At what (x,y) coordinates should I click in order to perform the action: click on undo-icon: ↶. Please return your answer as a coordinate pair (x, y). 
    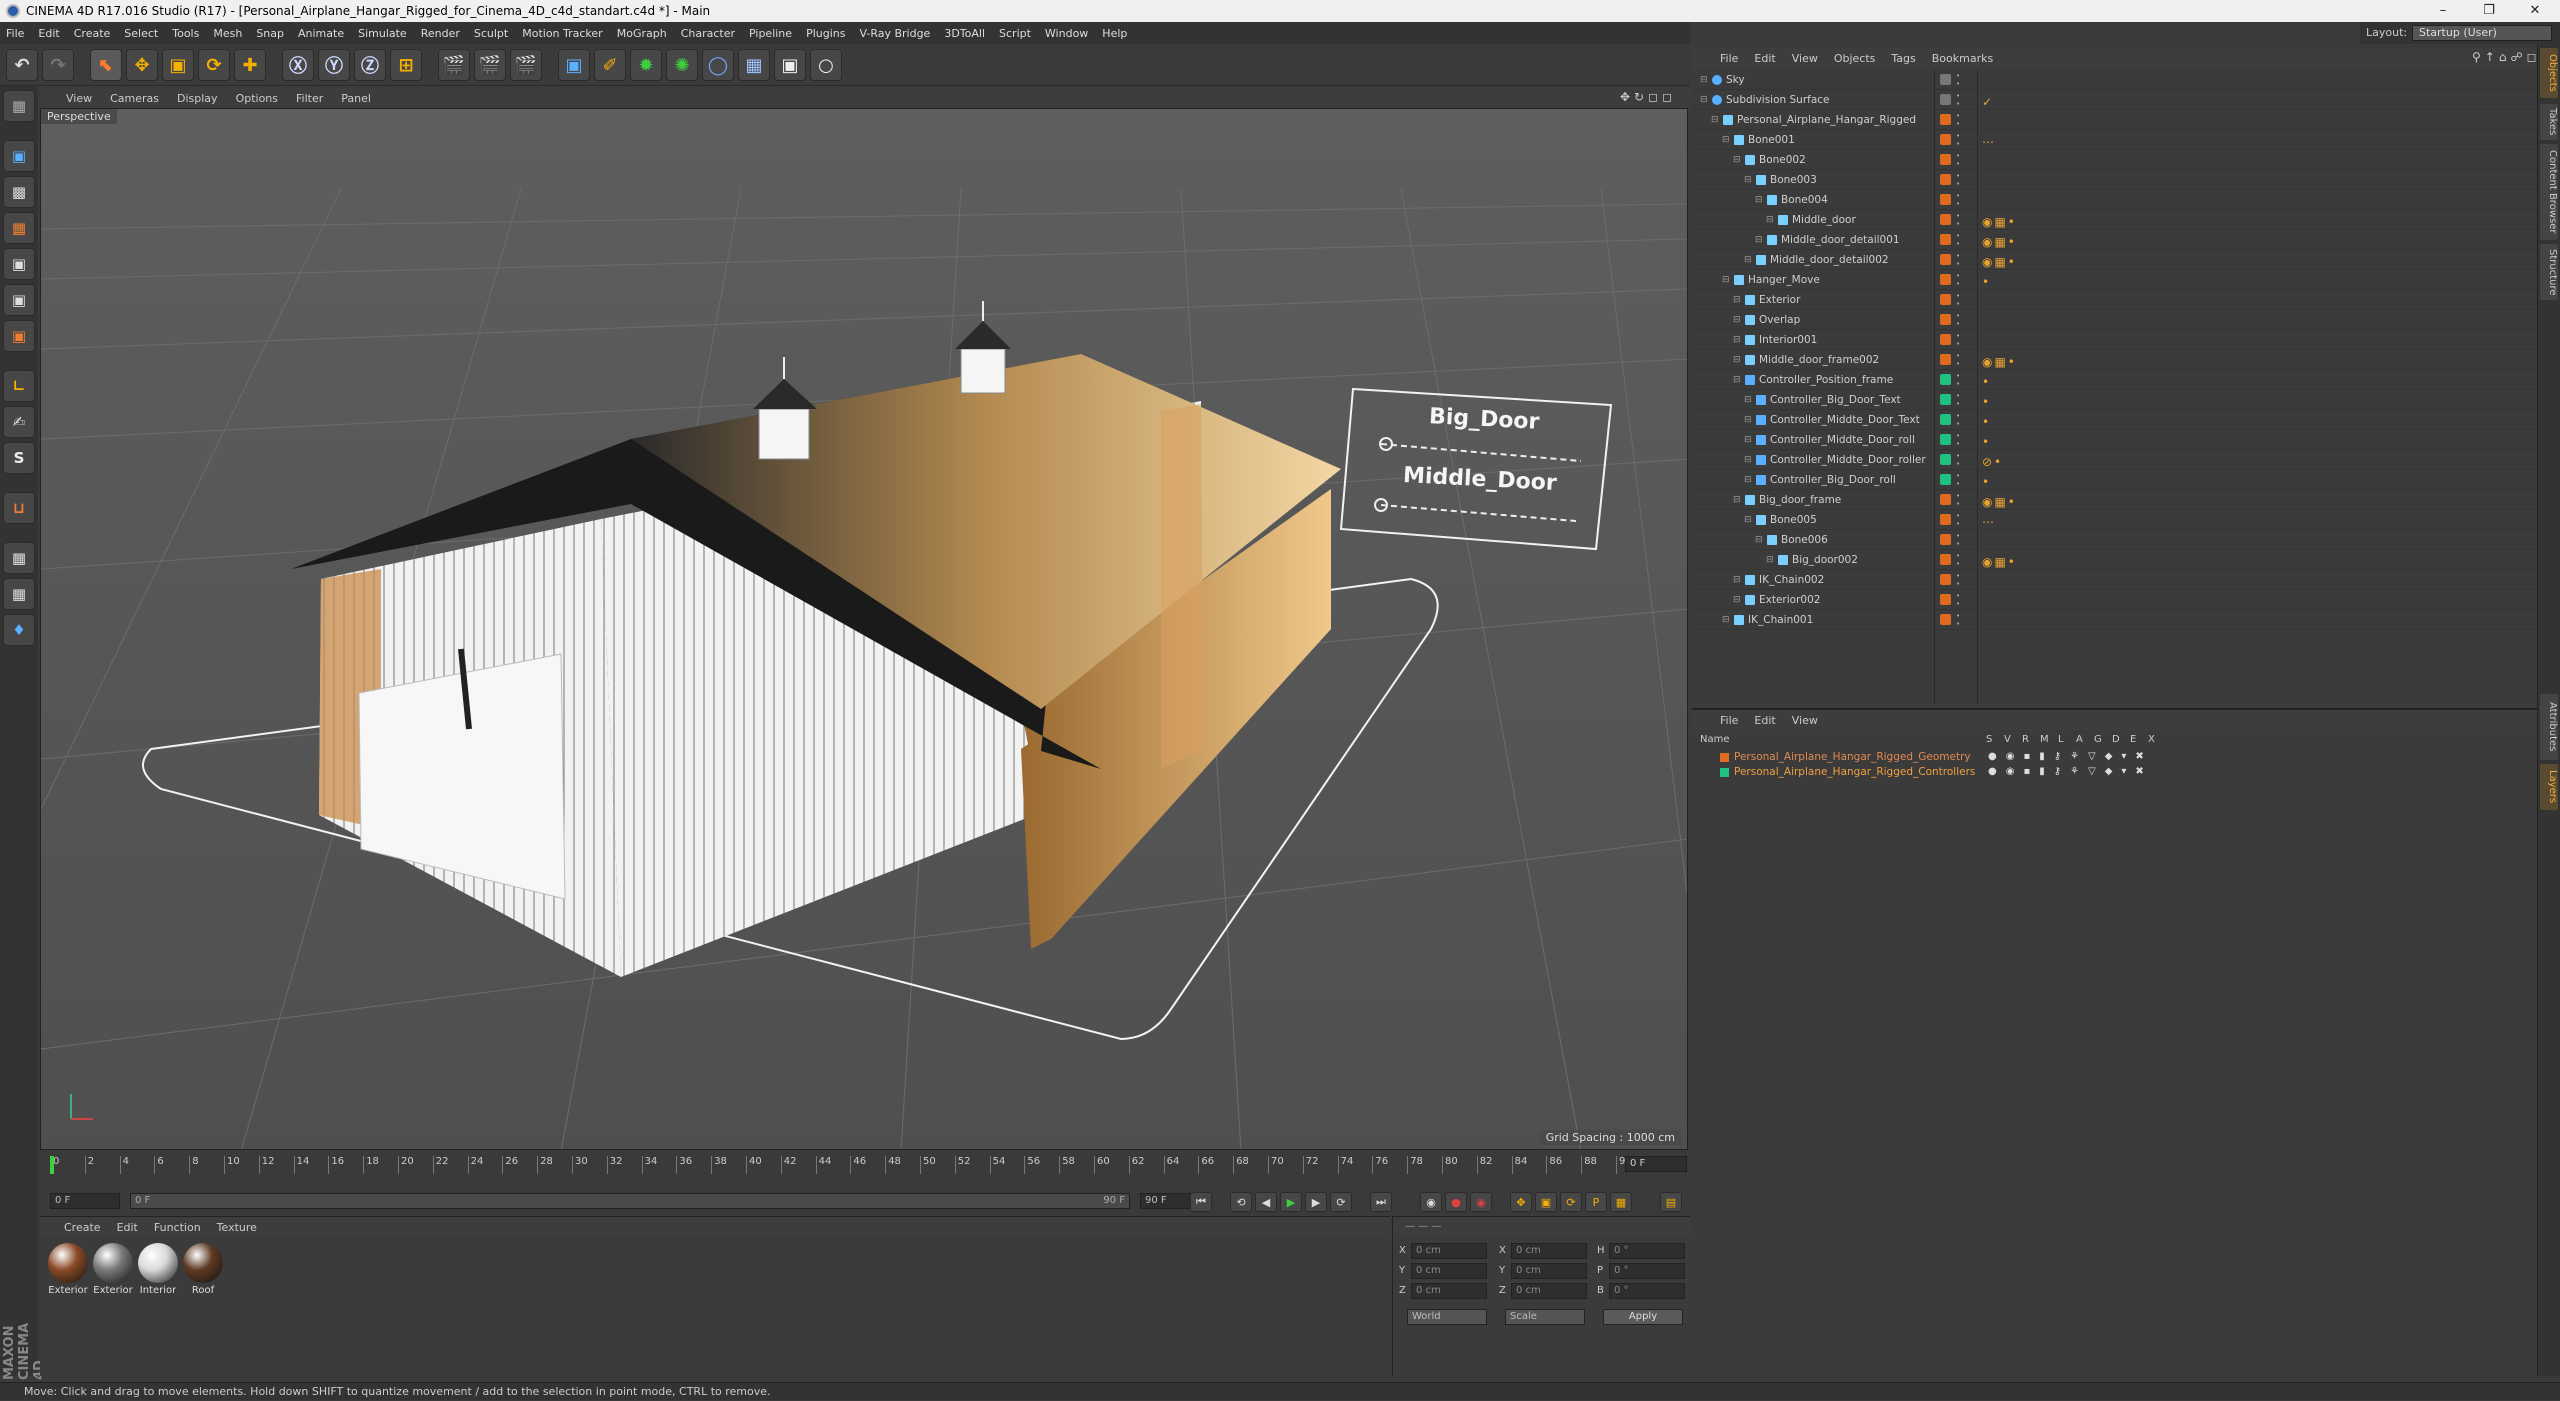
    Looking at the image, I should click on (22, 65).